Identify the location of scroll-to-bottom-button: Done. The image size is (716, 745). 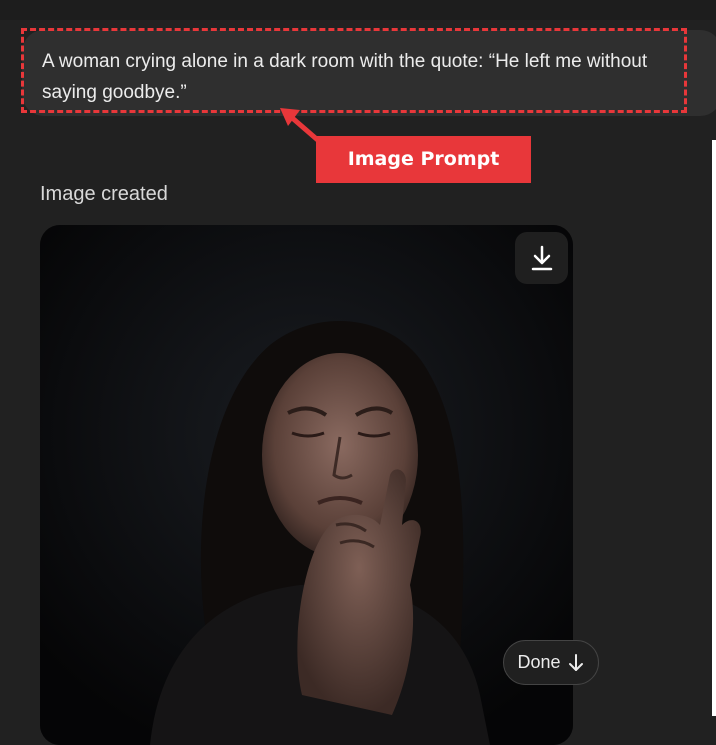
(551, 662).